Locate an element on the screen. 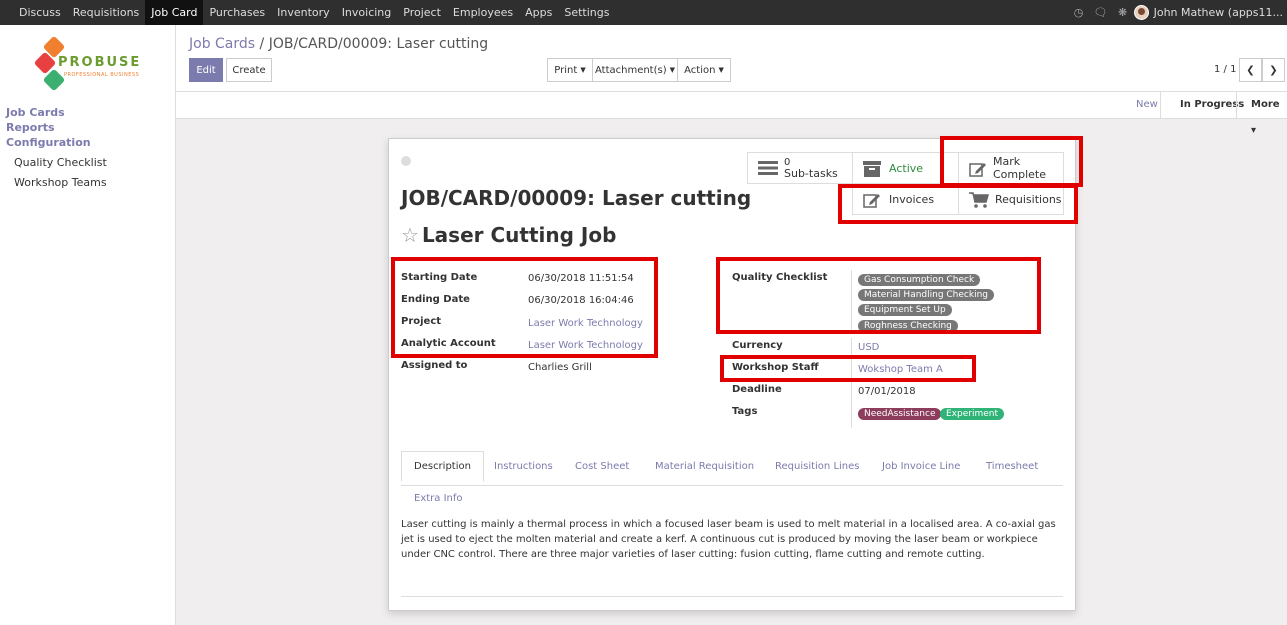 The height and width of the screenshot is (625, 1287). stage-more: More ▾ is located at coordinates (1269, 114).